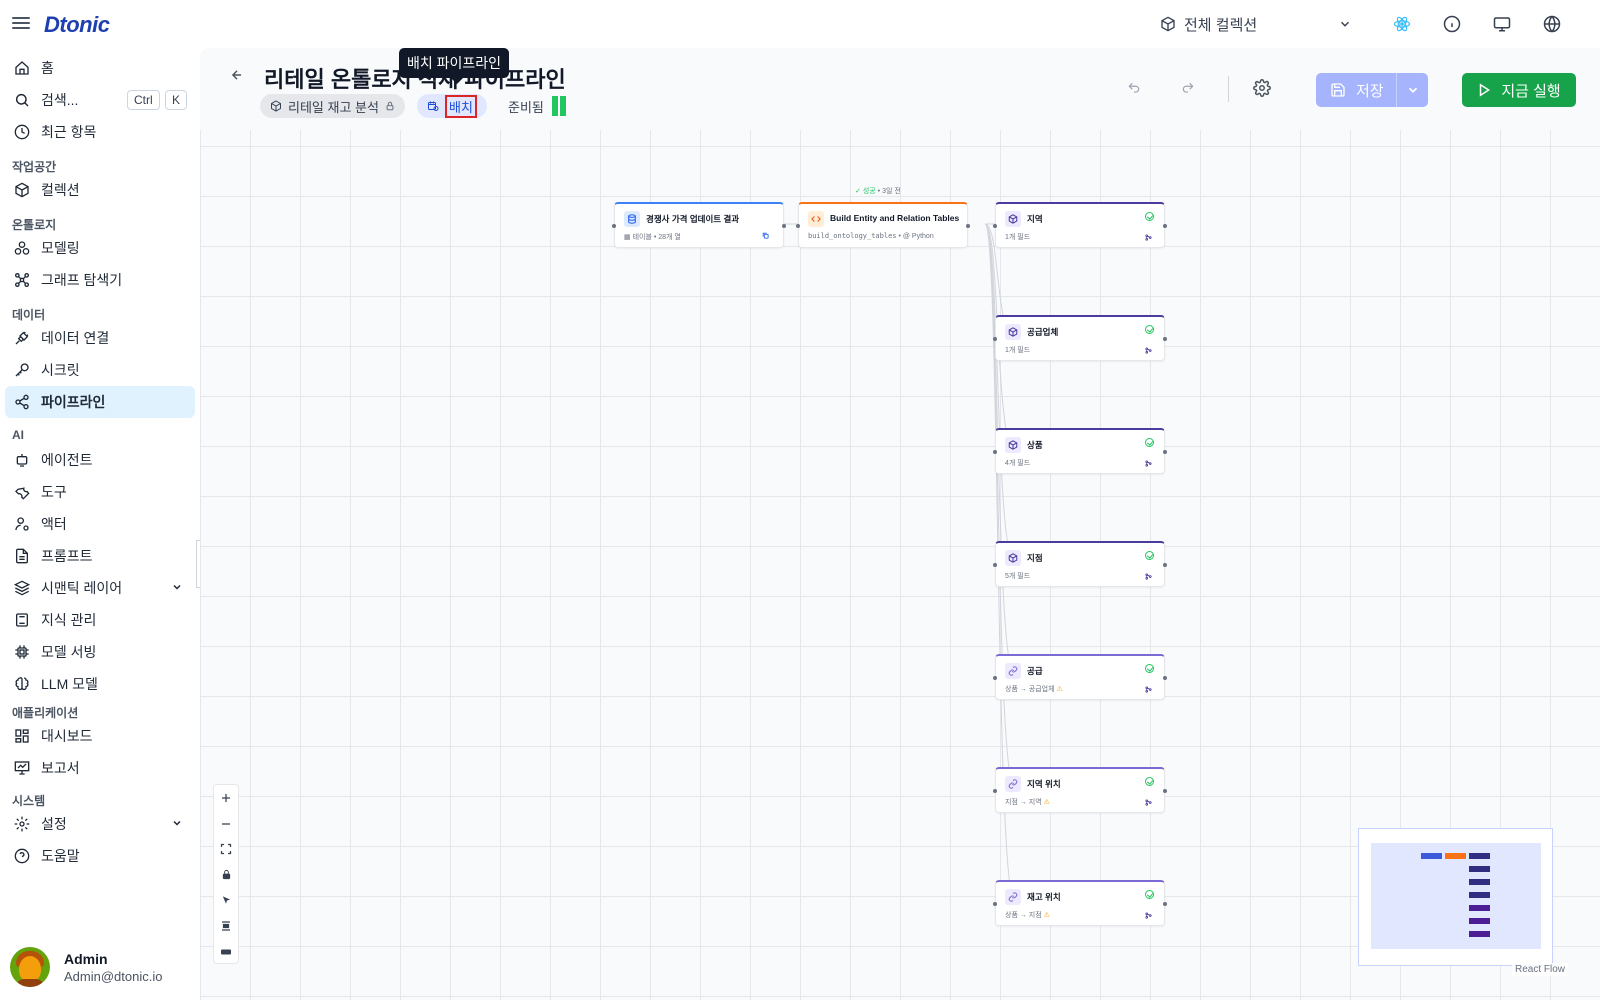 This screenshot has width=1600, height=1000. I want to click on robot-icon, so click(22, 460).